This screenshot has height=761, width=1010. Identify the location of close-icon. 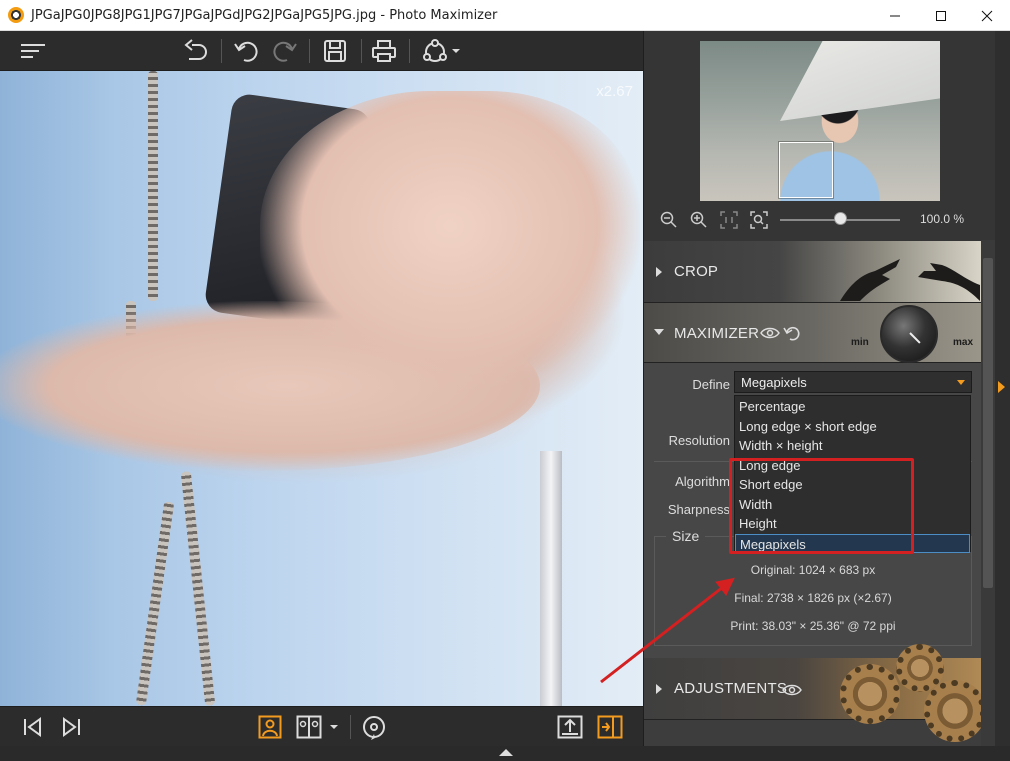
(987, 15).